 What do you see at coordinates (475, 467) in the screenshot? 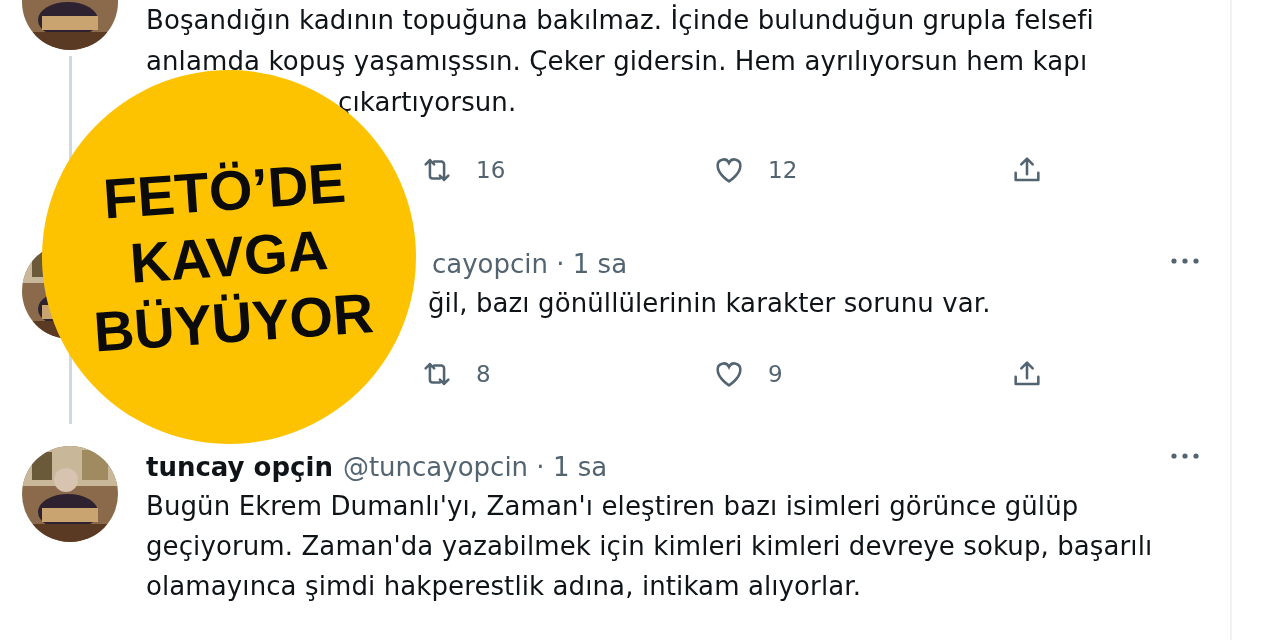
I see `user-handle-time: @tuncayopcin · 1 sa` at bounding box center [475, 467].